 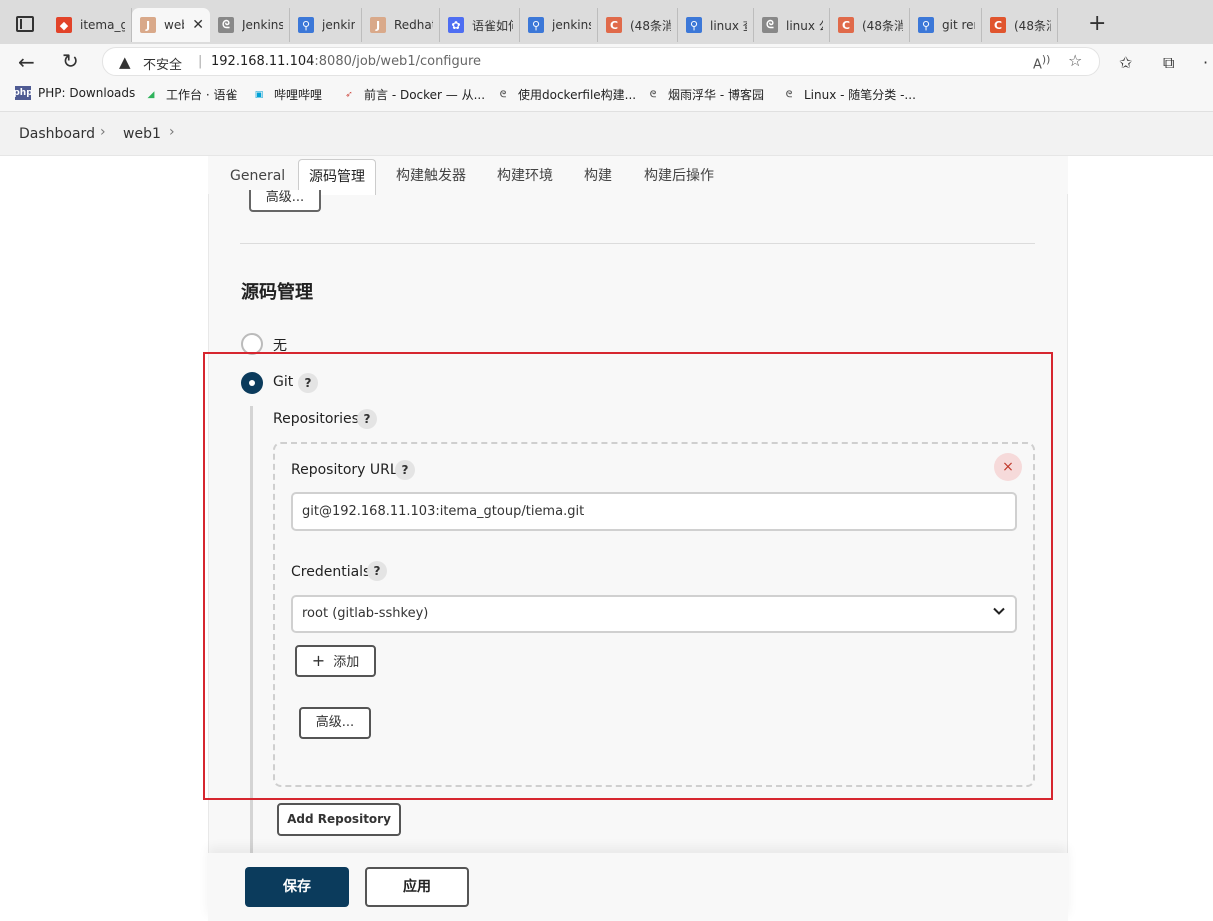 I want to click on breadcrumb-dashboard: Dashboard, so click(x=57, y=134).